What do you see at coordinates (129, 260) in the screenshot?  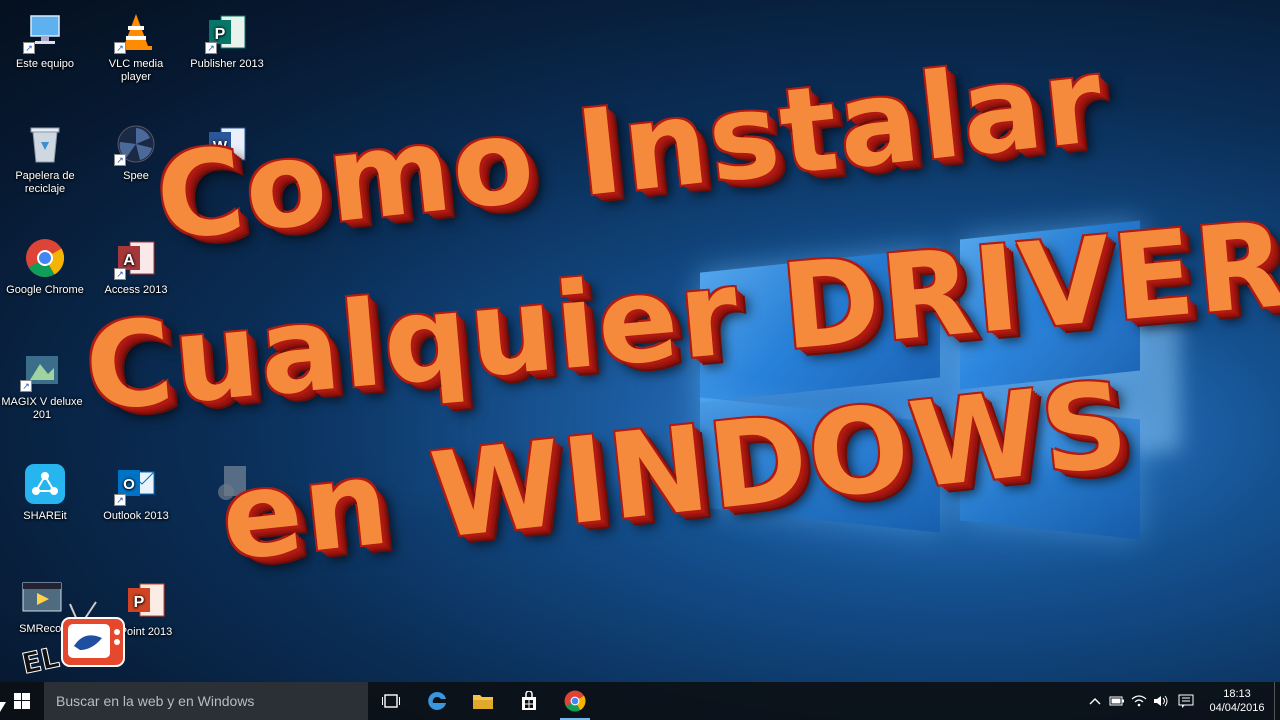 I see `svg-text: A` at bounding box center [129, 260].